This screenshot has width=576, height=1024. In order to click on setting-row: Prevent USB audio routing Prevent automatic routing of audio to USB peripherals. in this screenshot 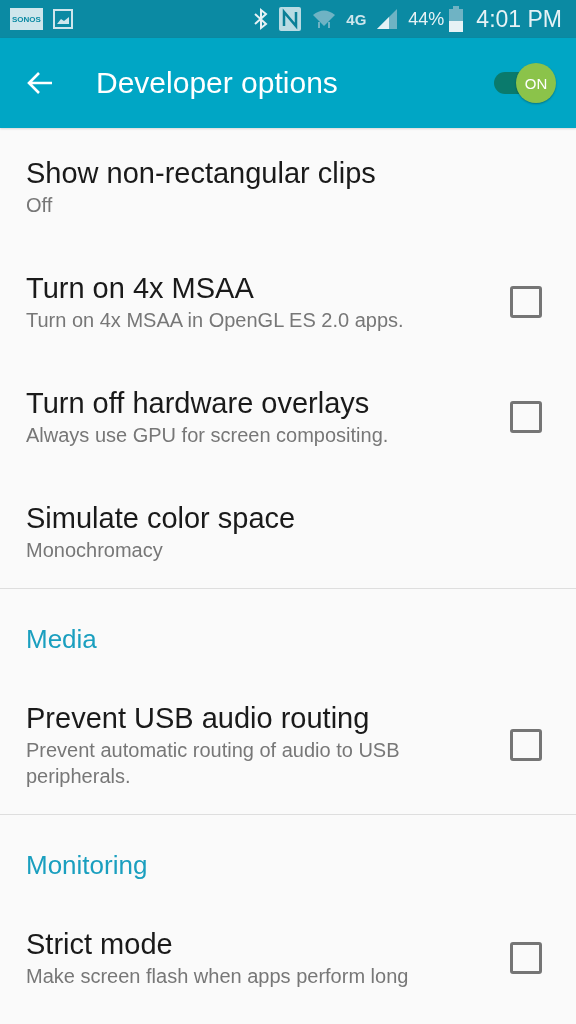, I will do `click(288, 743)`.